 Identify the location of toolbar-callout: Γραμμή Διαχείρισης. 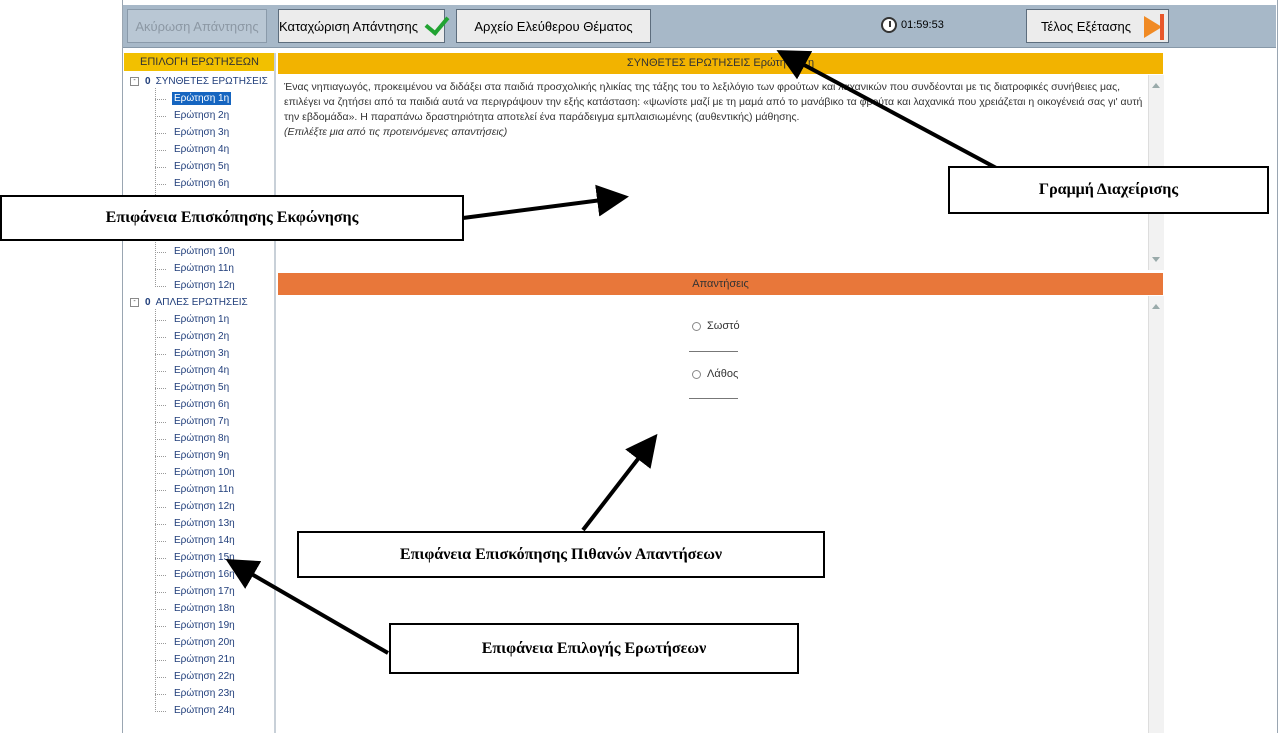
(1108, 190).